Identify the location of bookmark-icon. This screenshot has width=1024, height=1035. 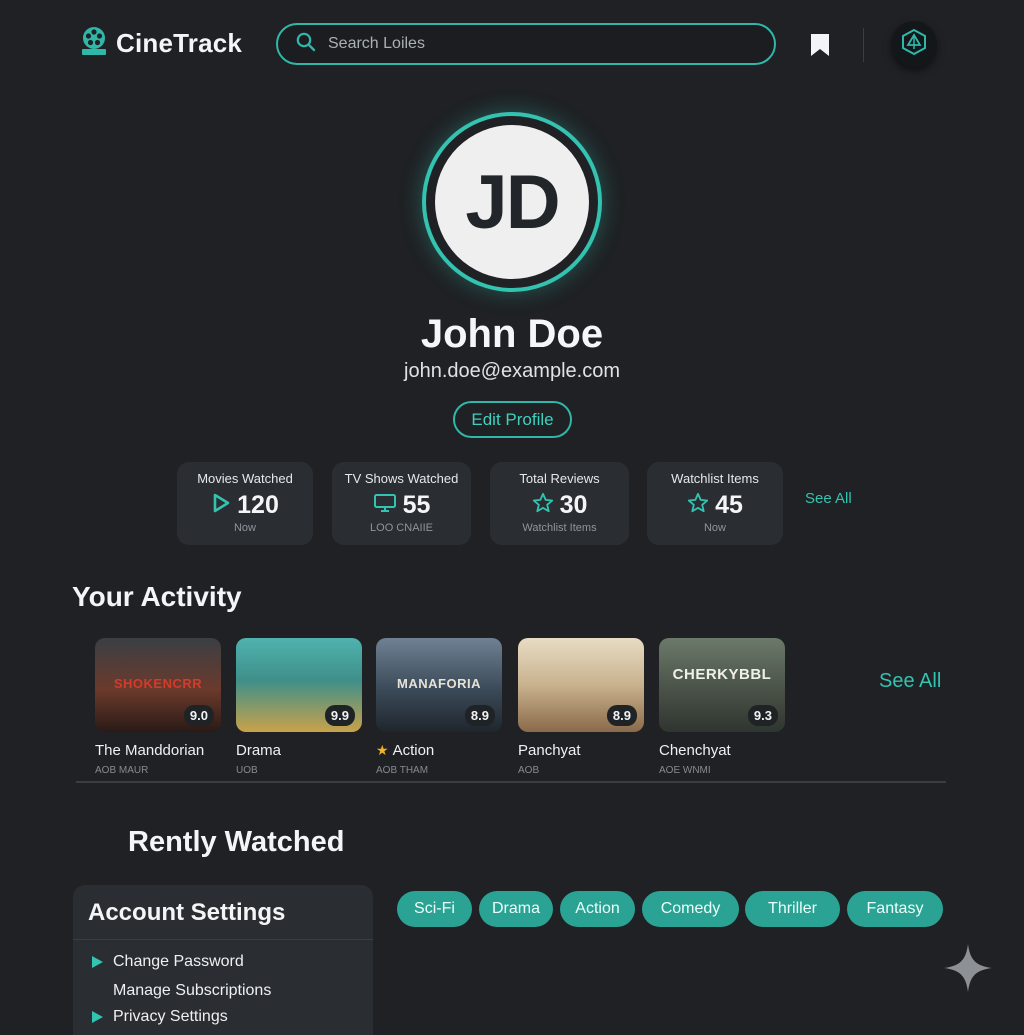
(820, 47).